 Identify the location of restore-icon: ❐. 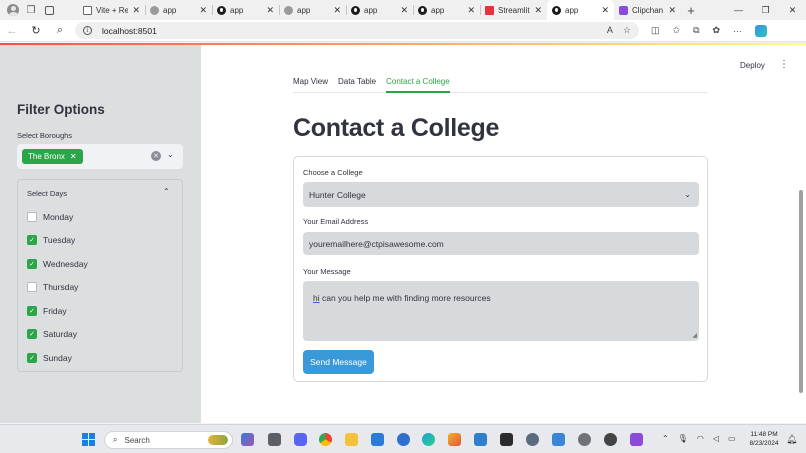
(765, 10).